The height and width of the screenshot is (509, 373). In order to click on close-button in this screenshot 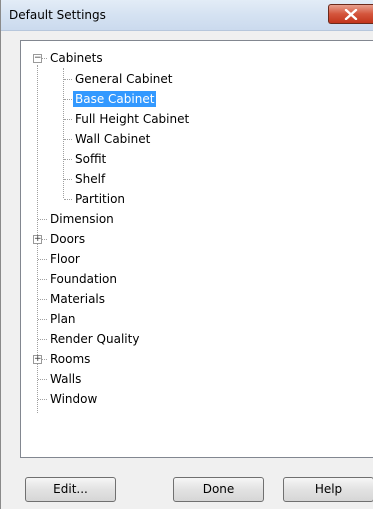, I will do `click(350, 14)`.